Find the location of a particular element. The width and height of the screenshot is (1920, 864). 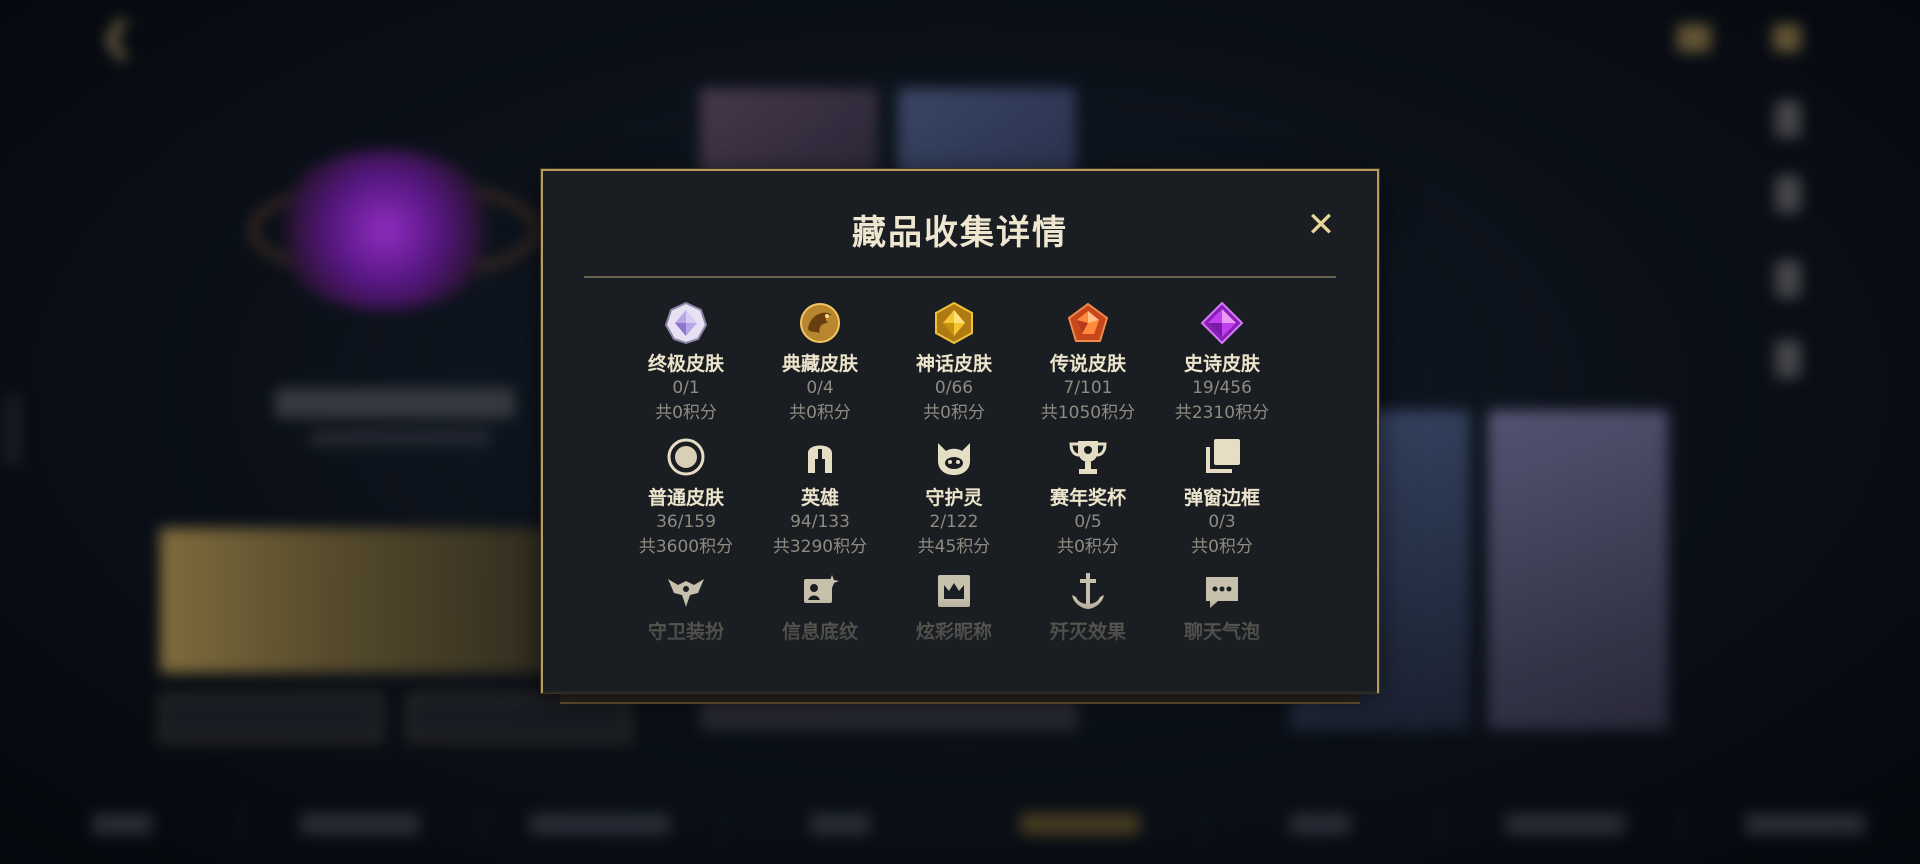

category-name: 弹窗边框 is located at coordinates (1221, 498).